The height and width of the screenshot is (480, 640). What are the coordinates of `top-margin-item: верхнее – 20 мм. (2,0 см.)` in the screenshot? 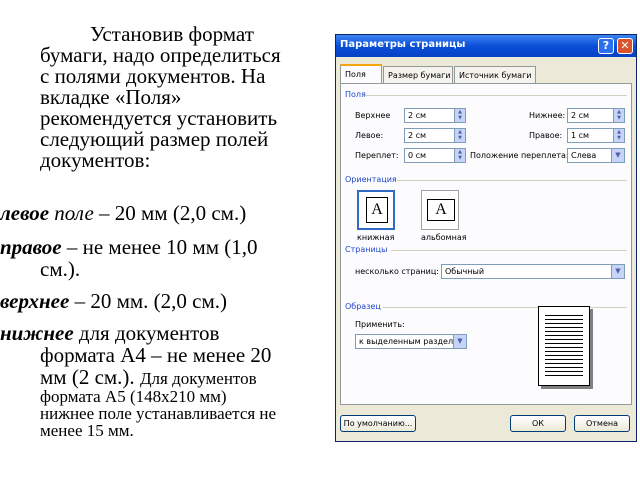 It's located at (166, 301).